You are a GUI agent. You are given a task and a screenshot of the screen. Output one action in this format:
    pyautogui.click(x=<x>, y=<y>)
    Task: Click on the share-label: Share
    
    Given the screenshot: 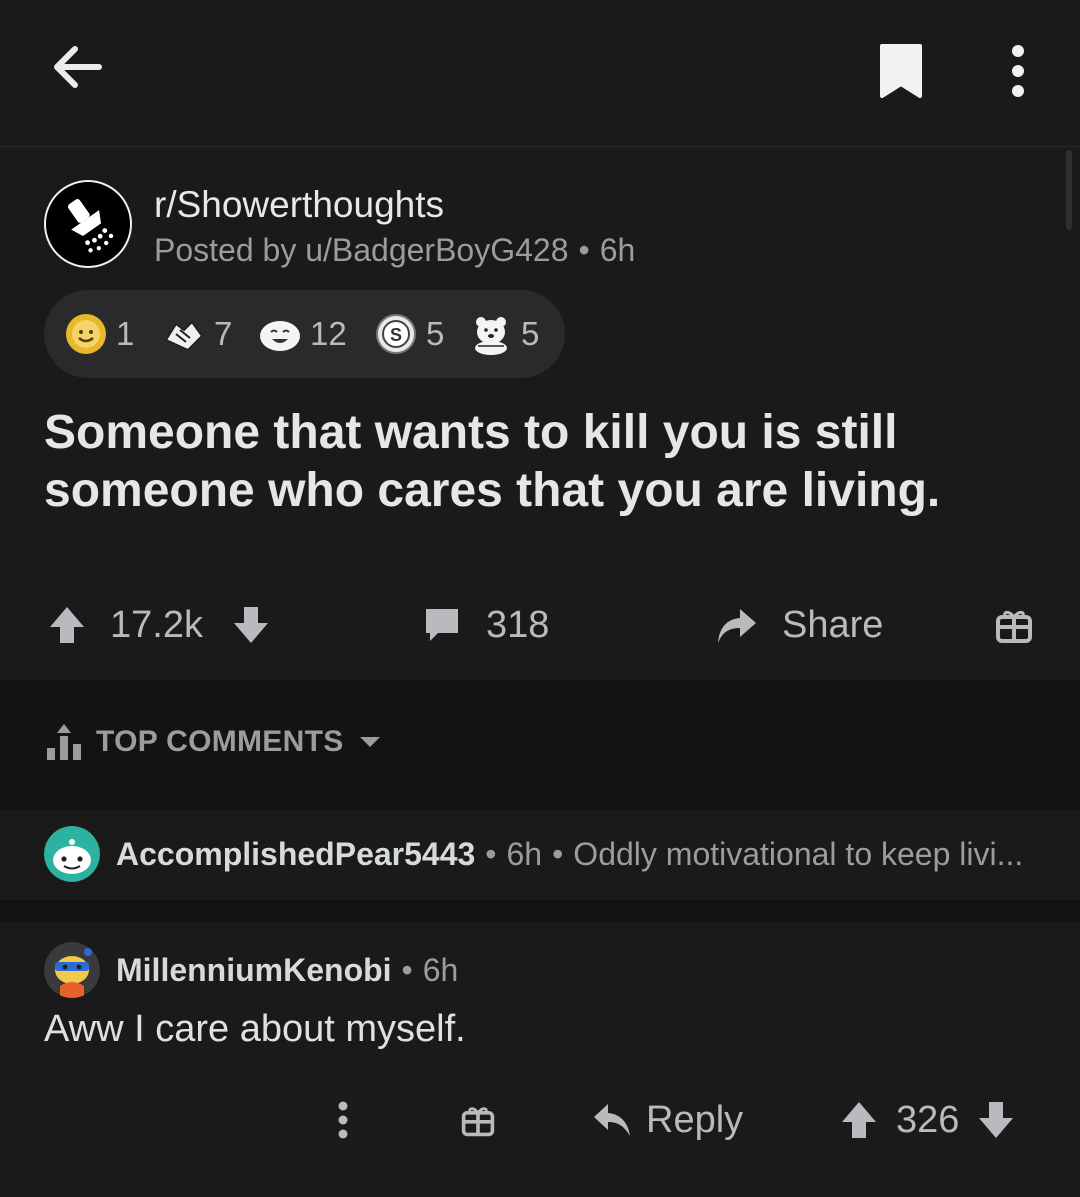 What is the action you would take?
    pyautogui.click(x=833, y=624)
    